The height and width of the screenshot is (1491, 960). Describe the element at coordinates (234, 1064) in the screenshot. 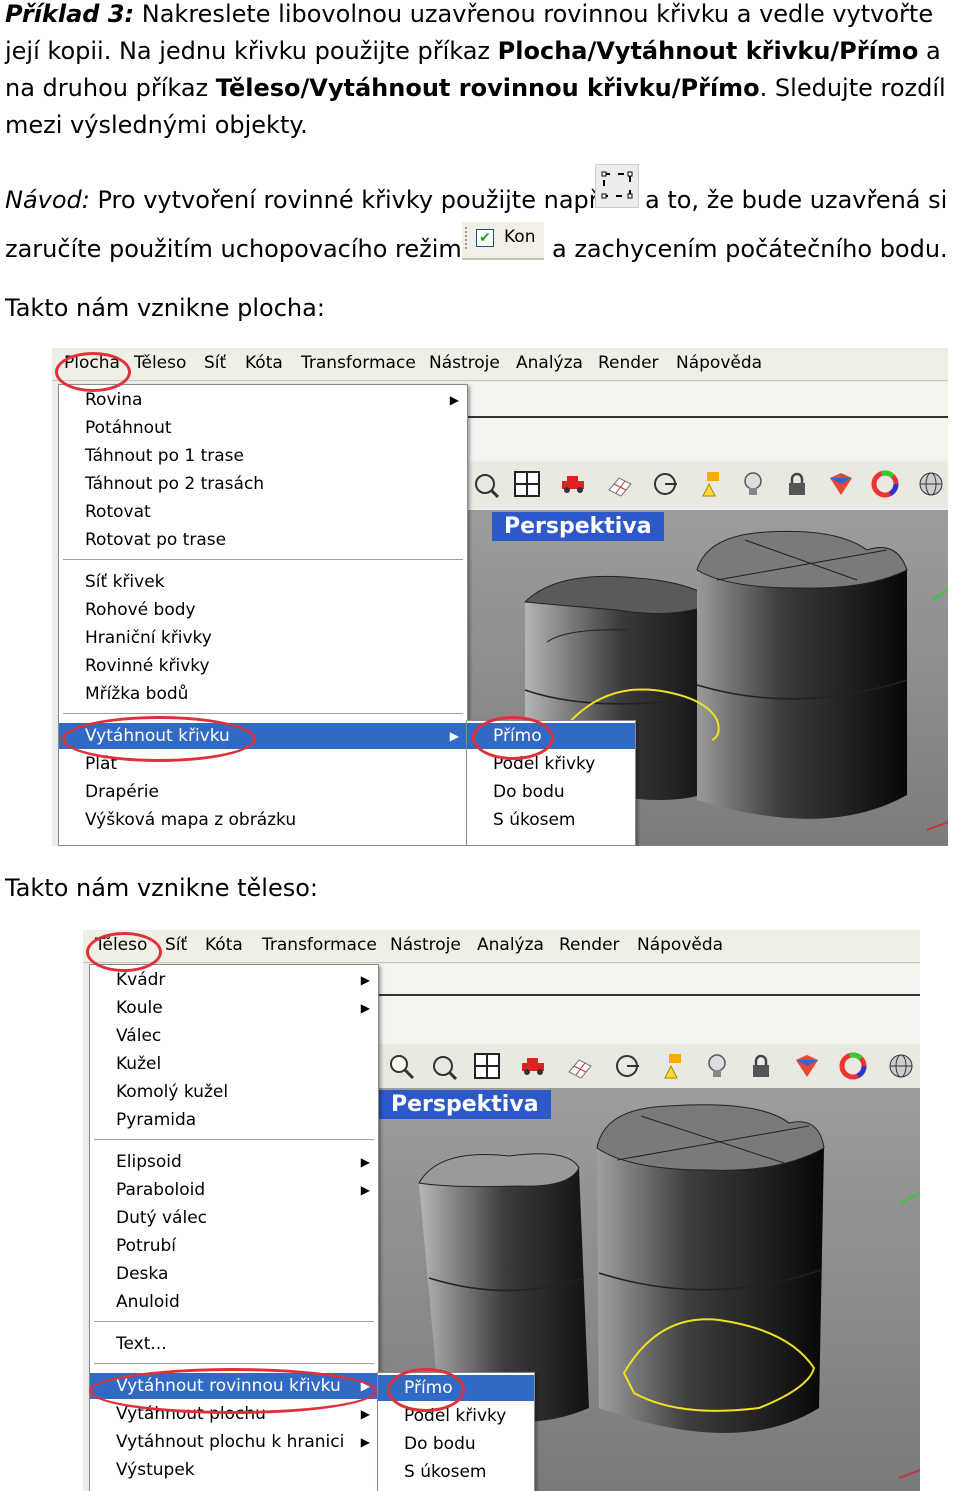

I see `menu-item-kuzel: Kužel` at that location.